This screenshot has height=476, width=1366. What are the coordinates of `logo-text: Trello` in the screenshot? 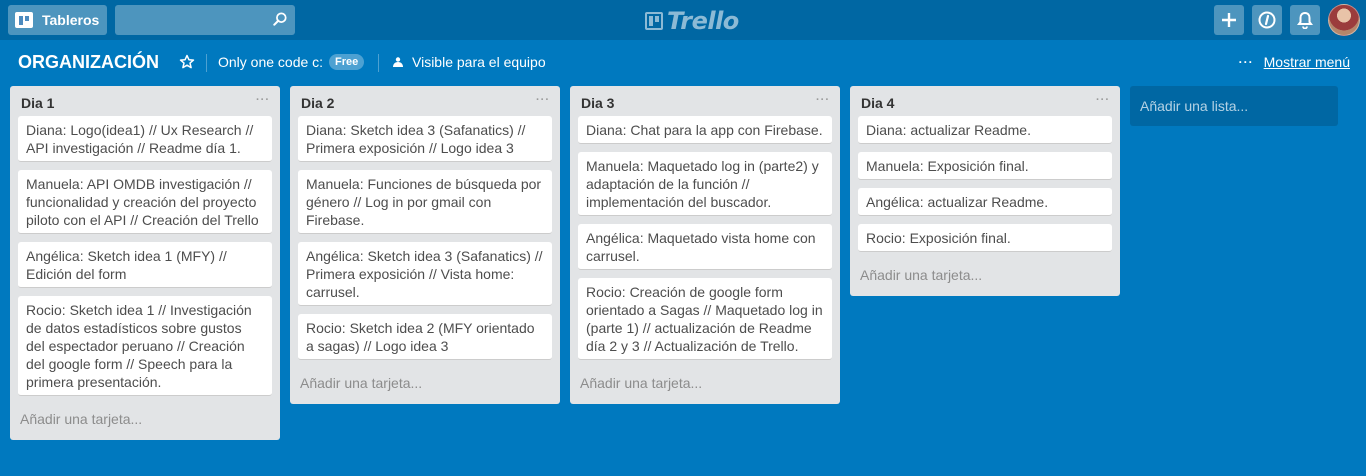 It's located at (703, 21).